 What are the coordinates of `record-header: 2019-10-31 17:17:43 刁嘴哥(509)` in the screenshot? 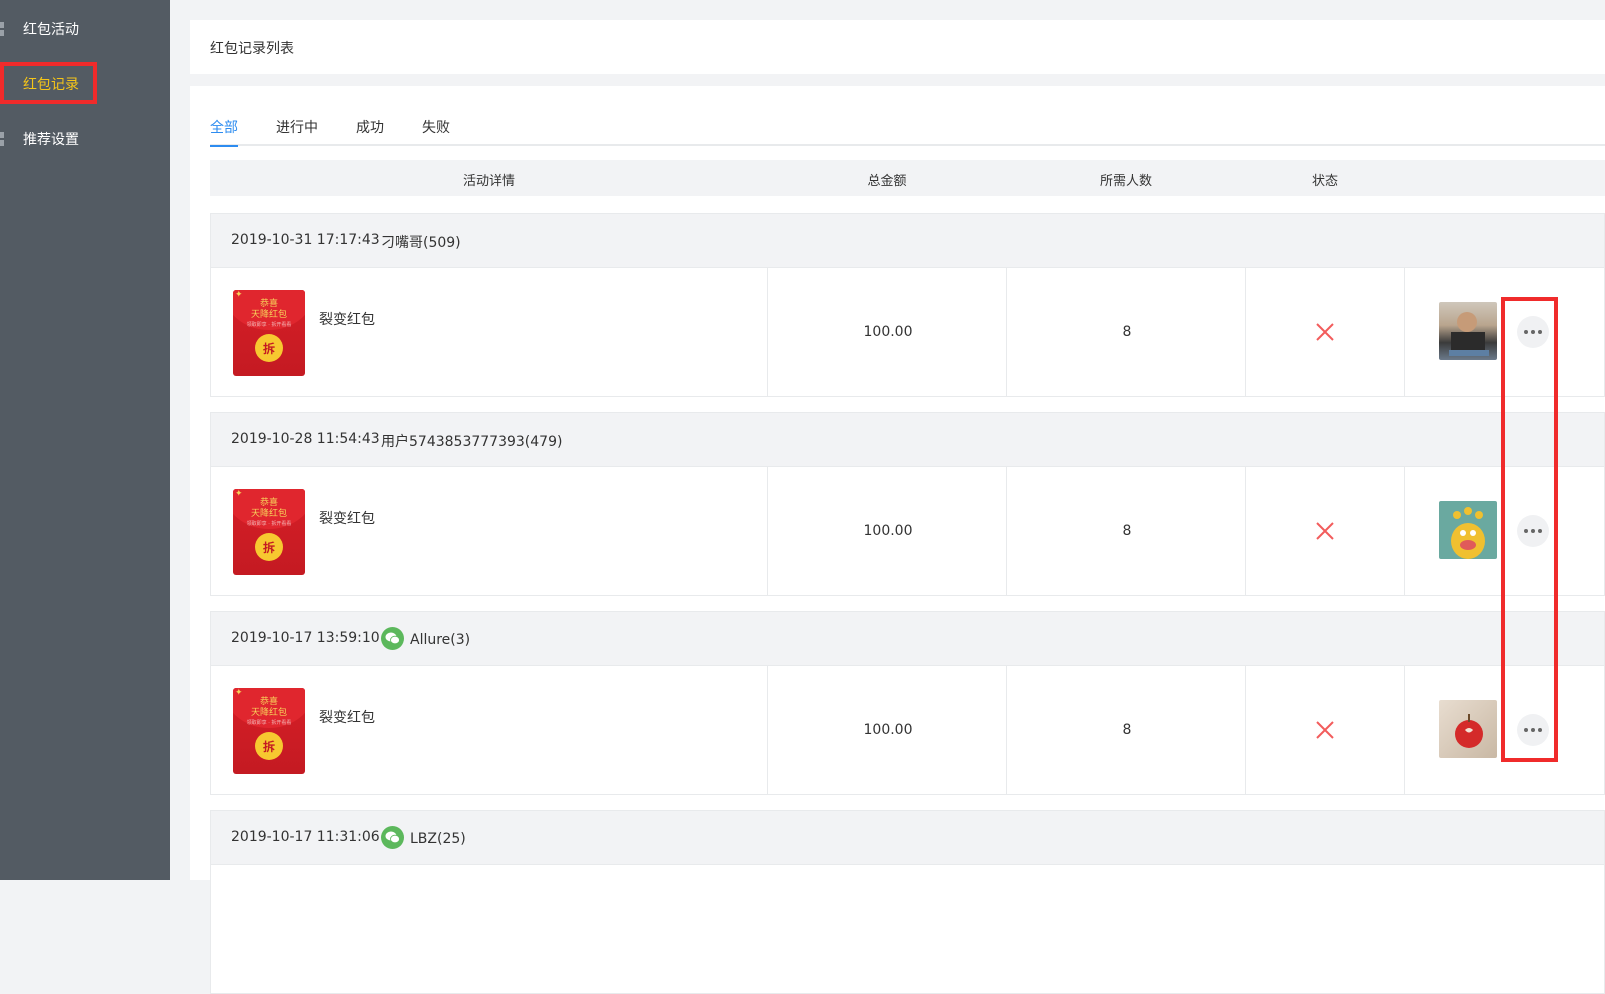 It's located at (907, 241).